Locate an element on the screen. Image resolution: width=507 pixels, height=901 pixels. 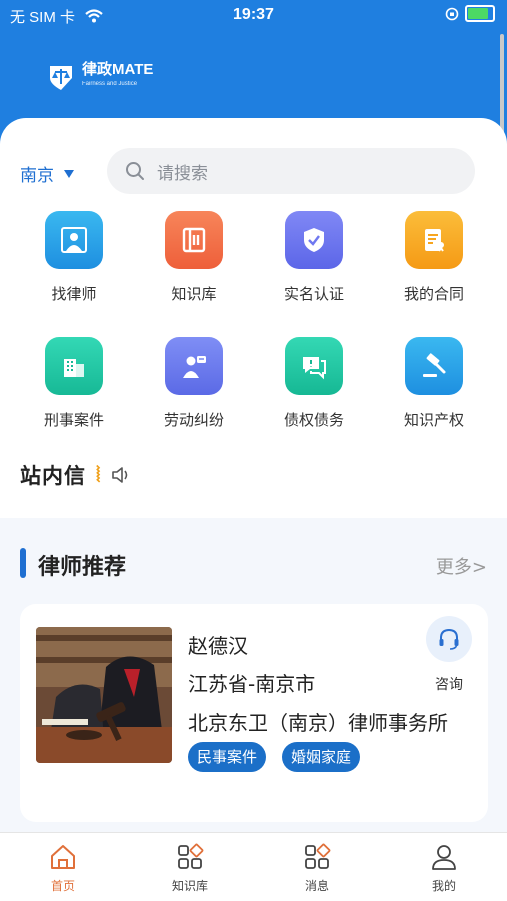
book-icon is located at coordinates (194, 240).